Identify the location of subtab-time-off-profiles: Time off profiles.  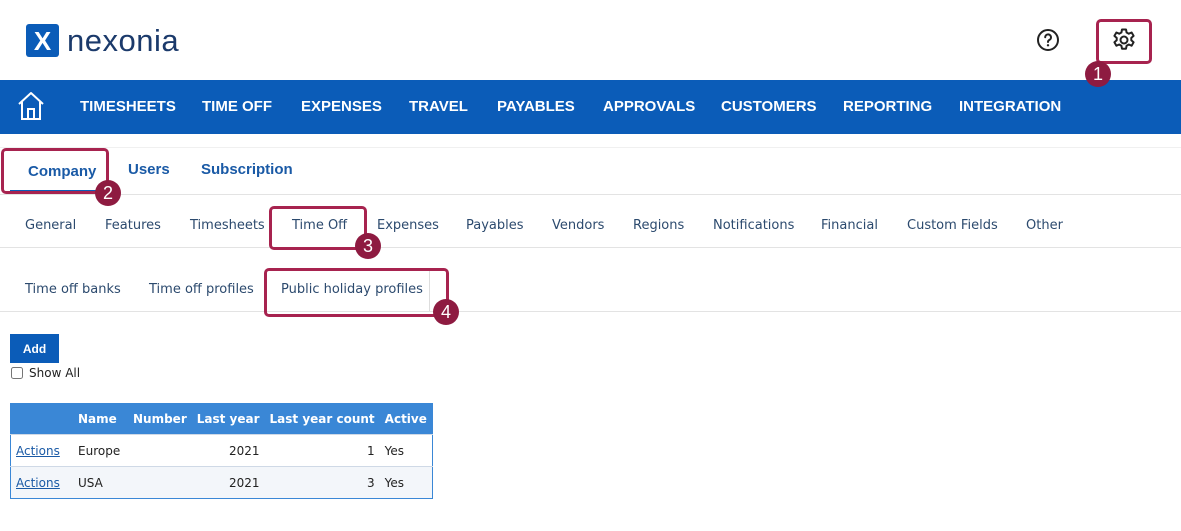
(201, 289).